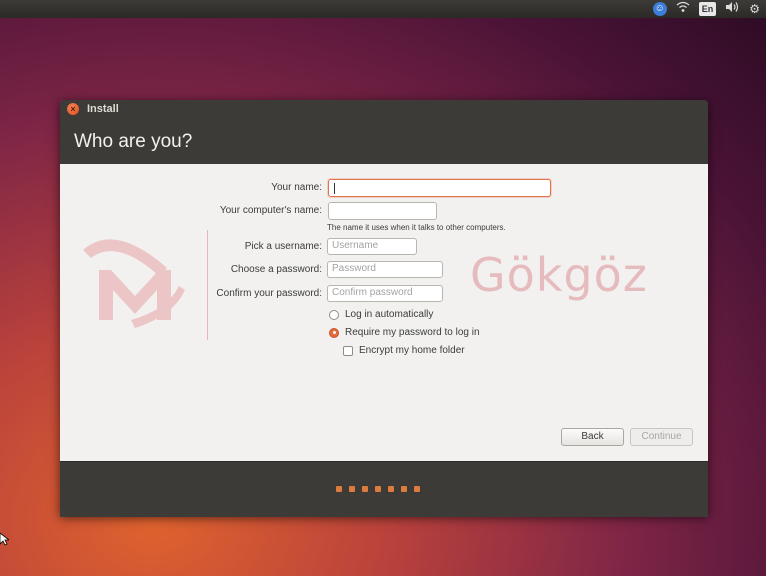 The height and width of the screenshot is (576, 766). What do you see at coordinates (389, 314) in the screenshot?
I see `login-automatically-label: Log in automatically` at bounding box center [389, 314].